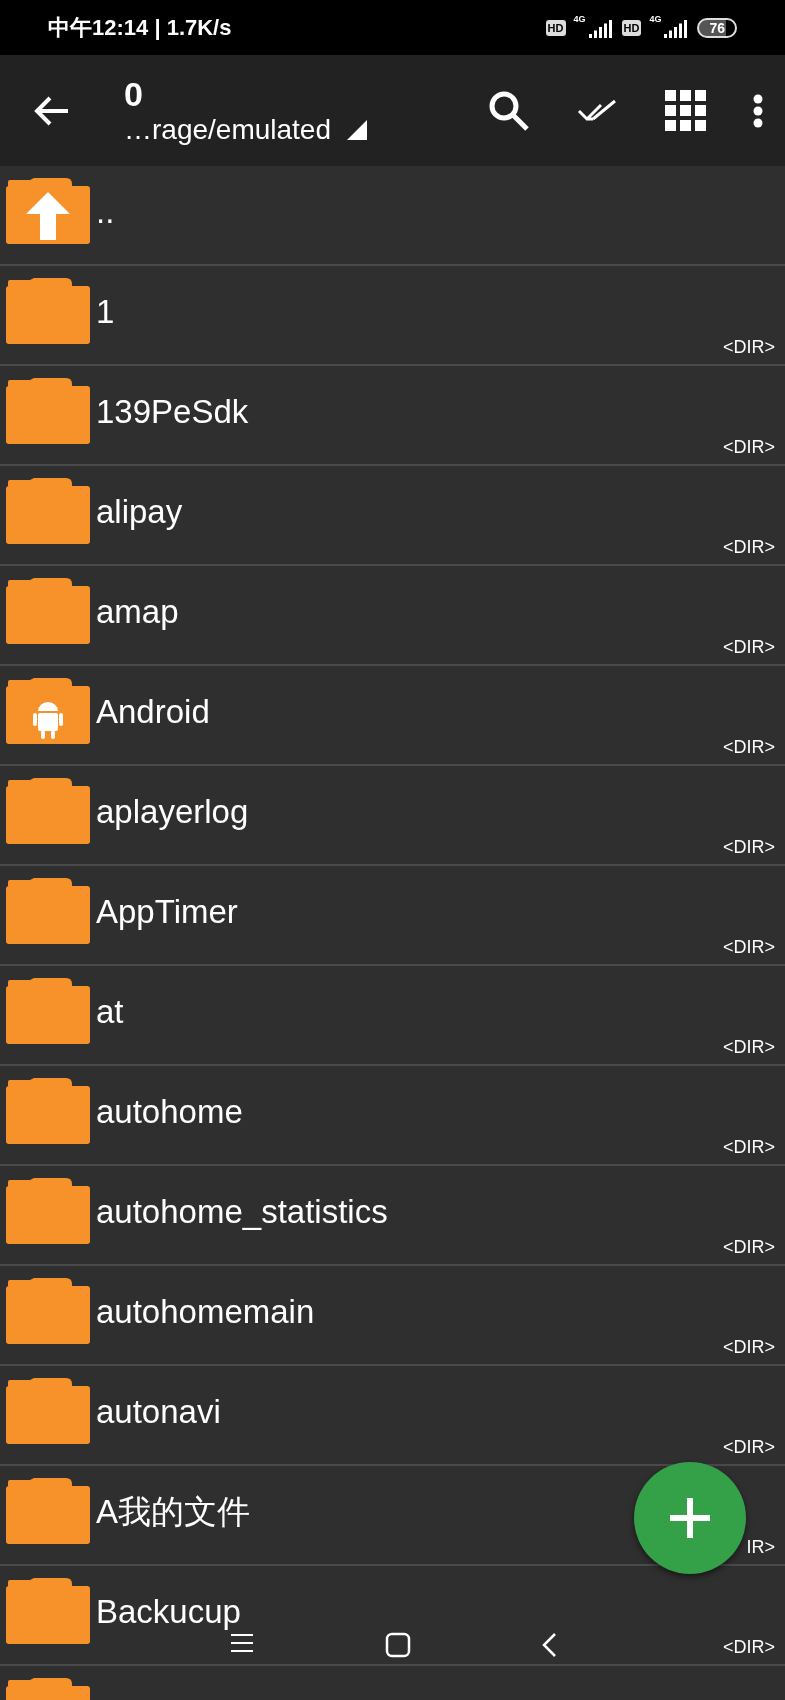  I want to click on more-menu-button, so click(758, 110).